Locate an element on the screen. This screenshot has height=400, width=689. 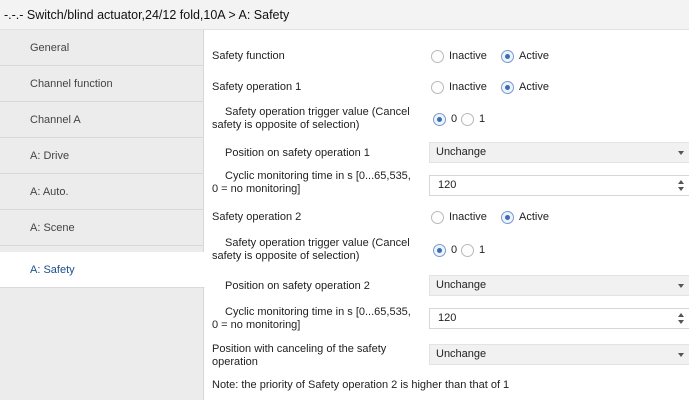
position-safety-2-label: Position on safety operation 2 is located at coordinates (297, 286).